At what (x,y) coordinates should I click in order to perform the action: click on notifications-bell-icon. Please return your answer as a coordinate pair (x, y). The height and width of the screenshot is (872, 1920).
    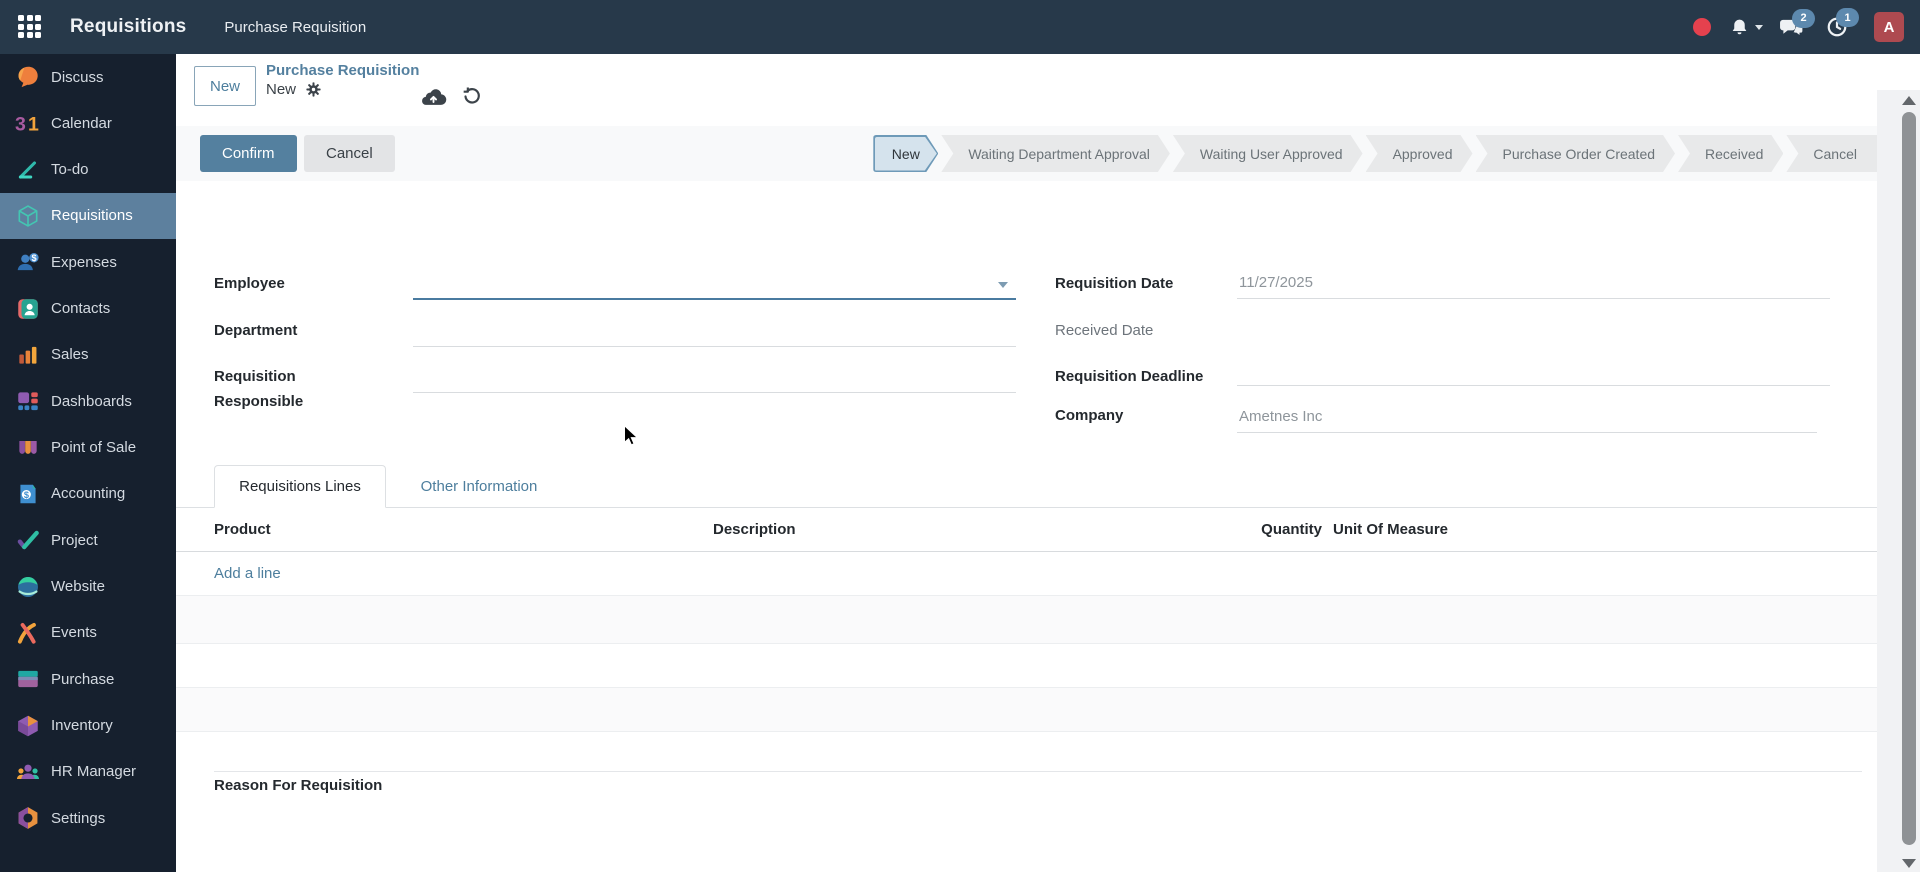
    Looking at the image, I should click on (1746, 27).